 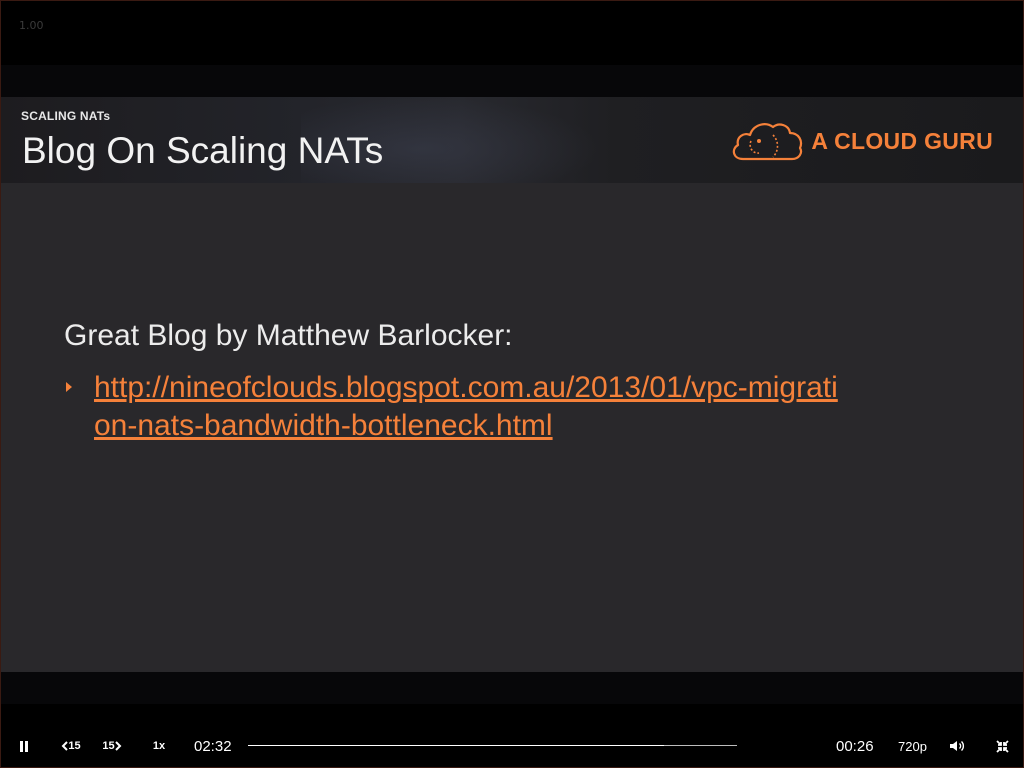 I want to click on progress-bar, so click(x=492, y=745).